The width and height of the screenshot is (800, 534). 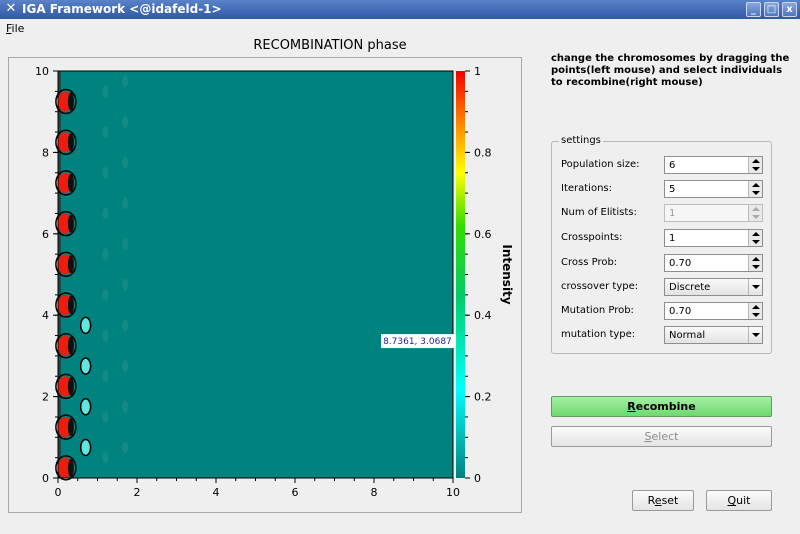 What do you see at coordinates (483, 152) in the screenshot?
I see `colorbar-tick-label: 0.8` at bounding box center [483, 152].